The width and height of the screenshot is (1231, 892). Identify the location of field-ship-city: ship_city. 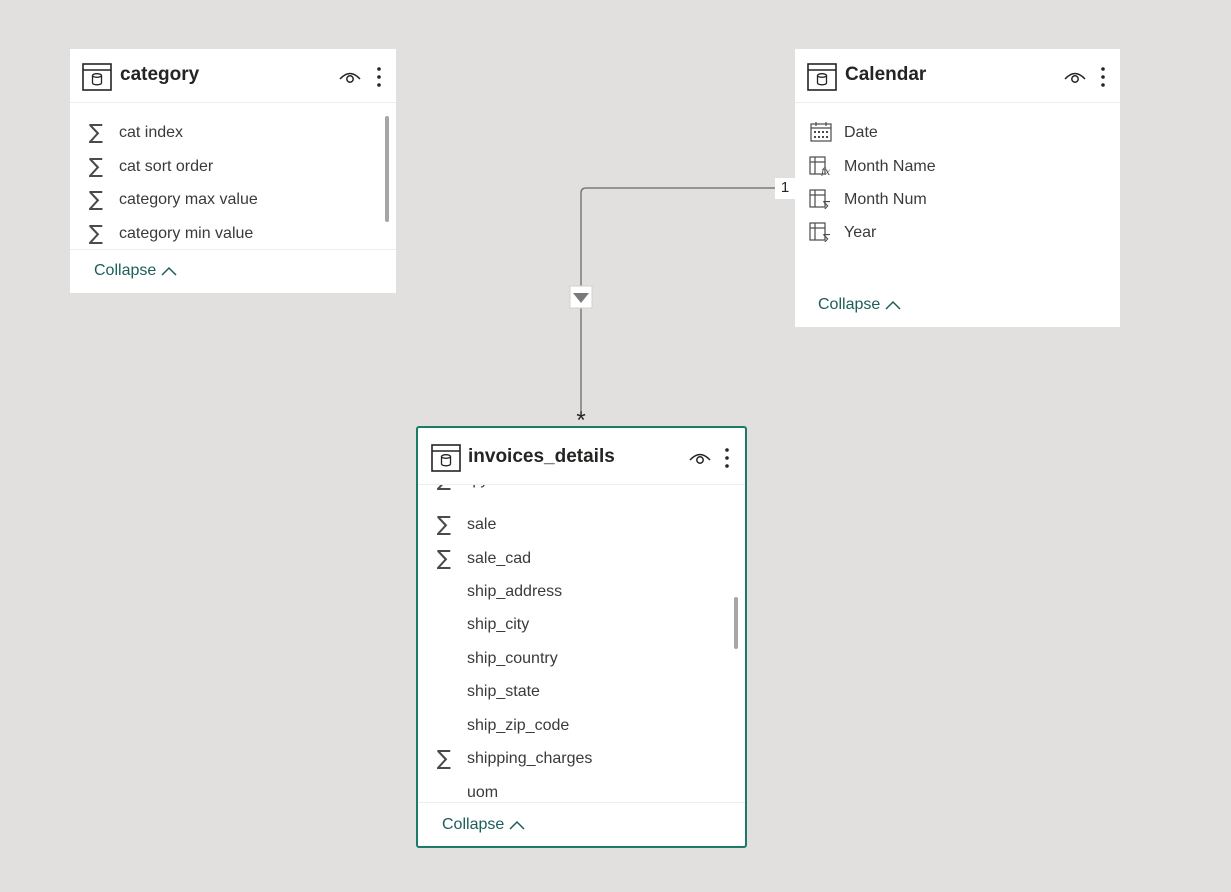
(581, 624).